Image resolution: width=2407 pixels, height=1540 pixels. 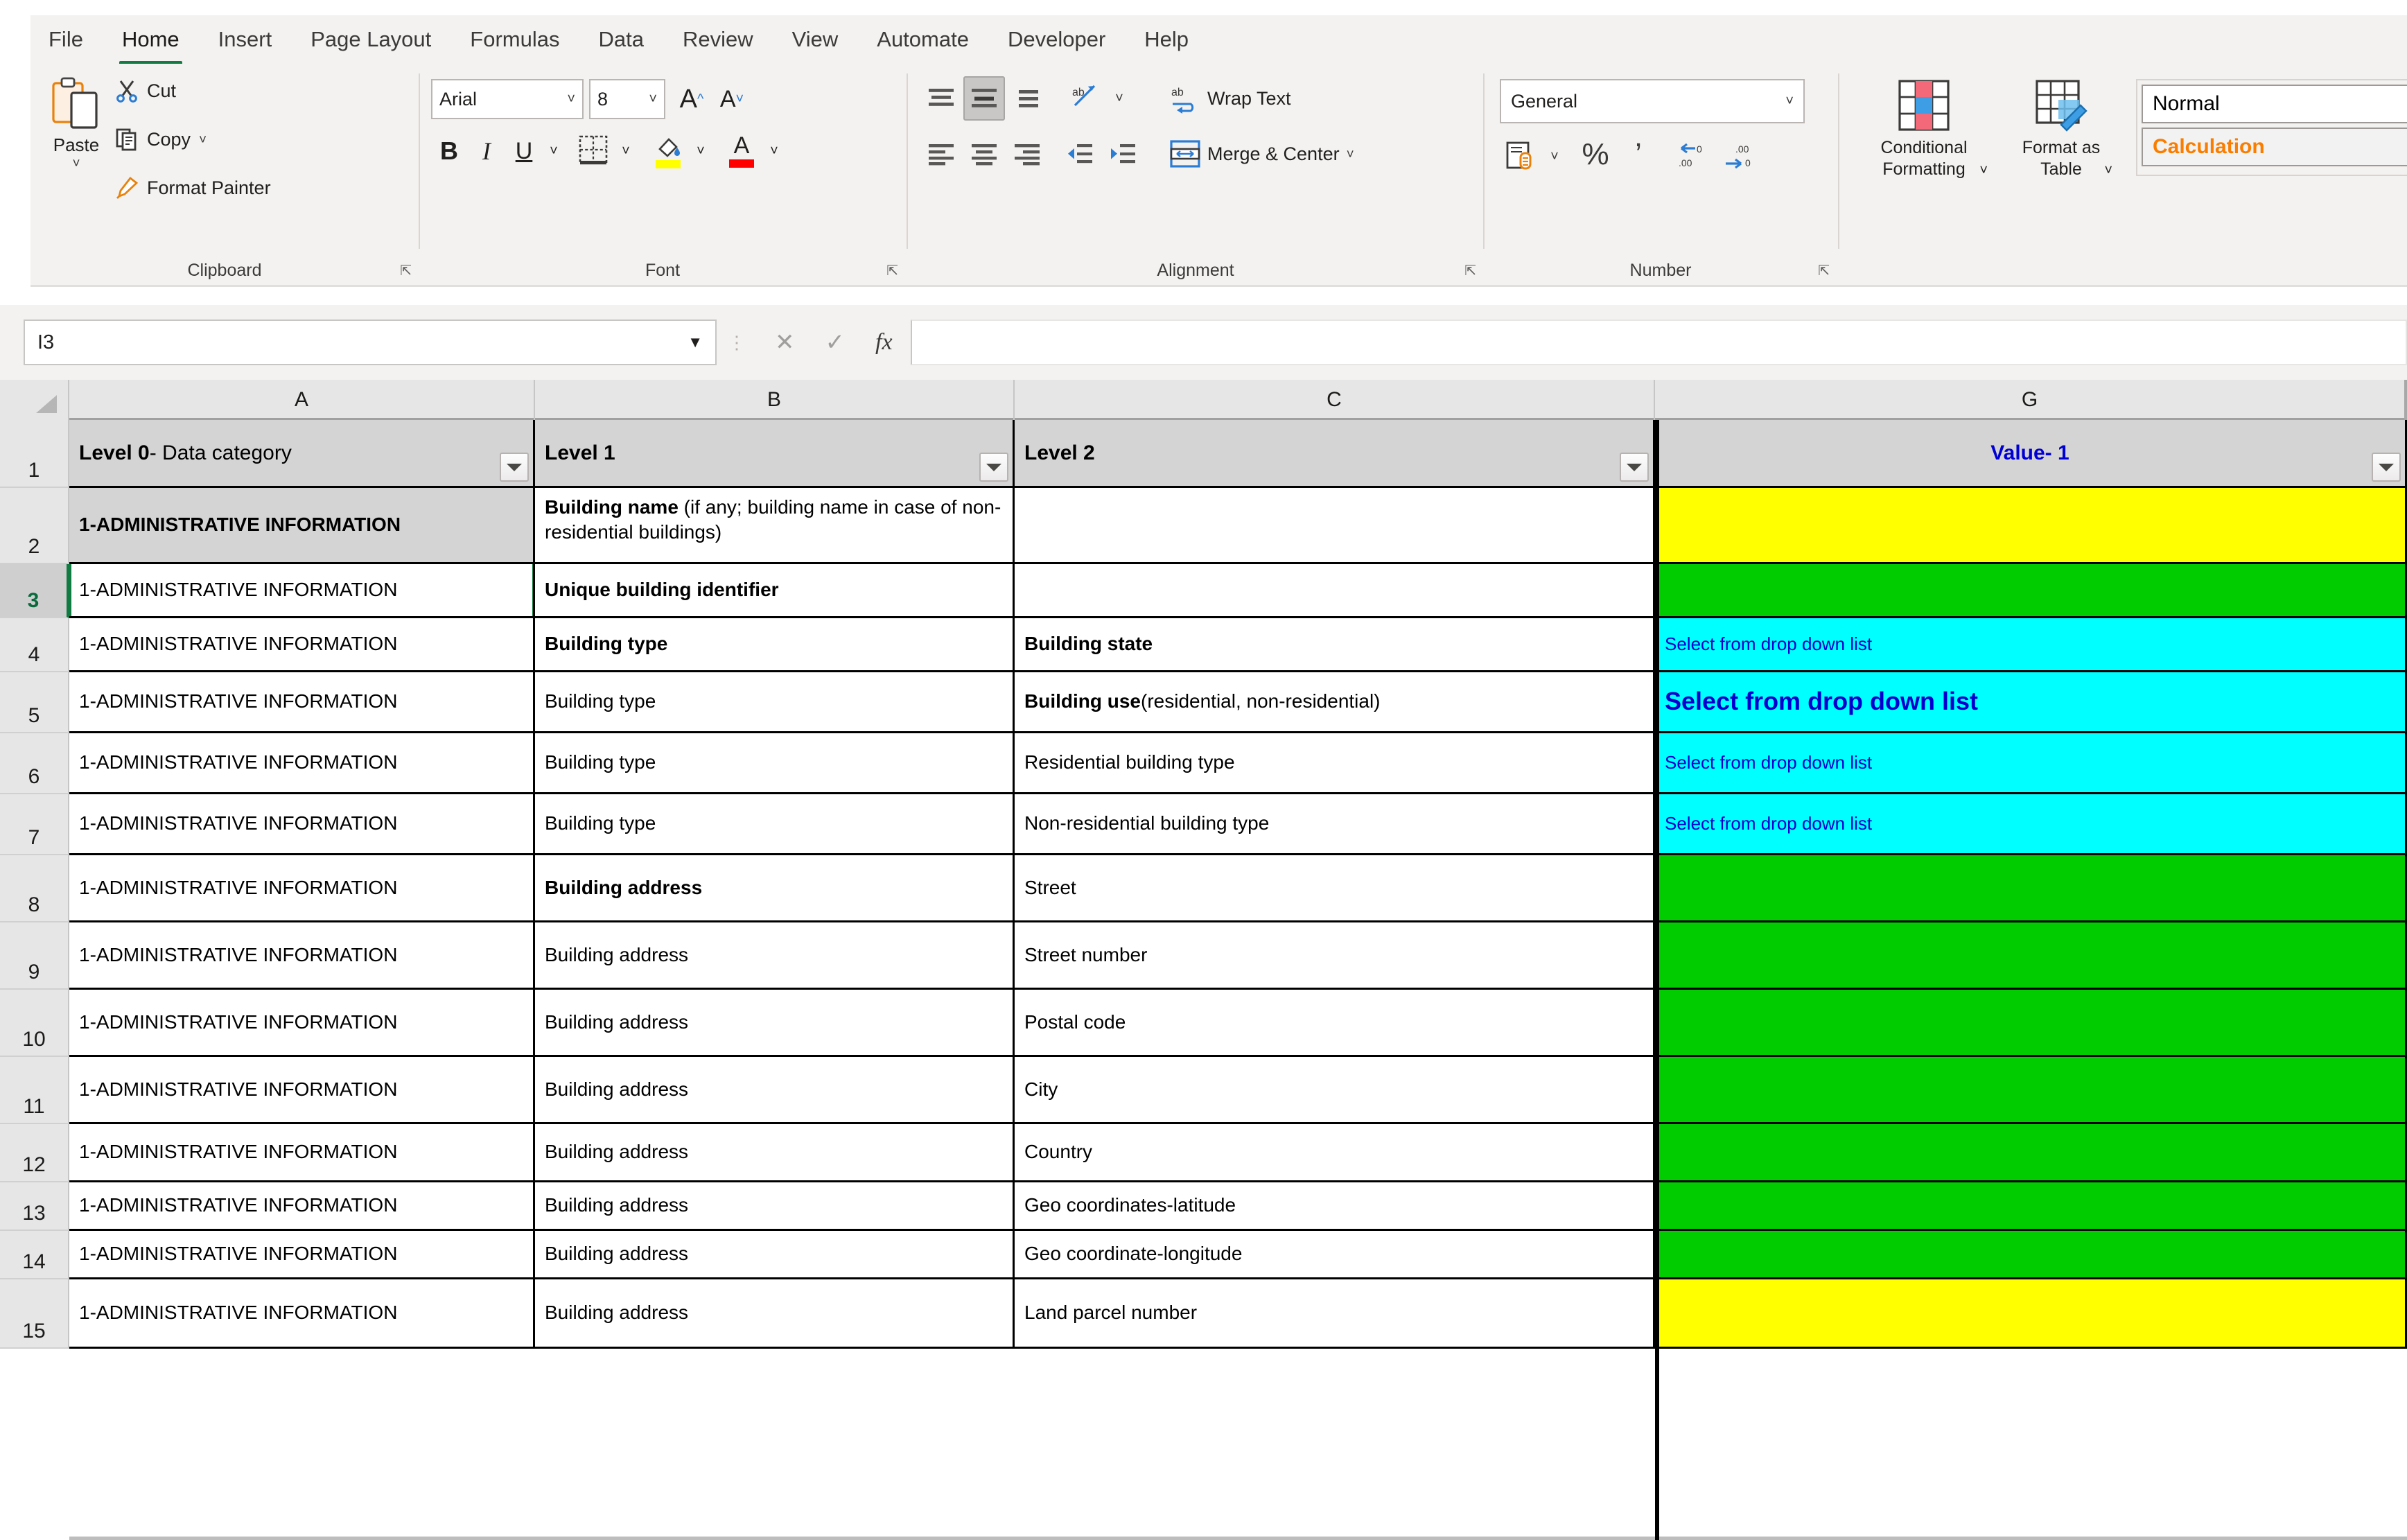 I want to click on cell-B15: Building address, so click(x=775, y=1314).